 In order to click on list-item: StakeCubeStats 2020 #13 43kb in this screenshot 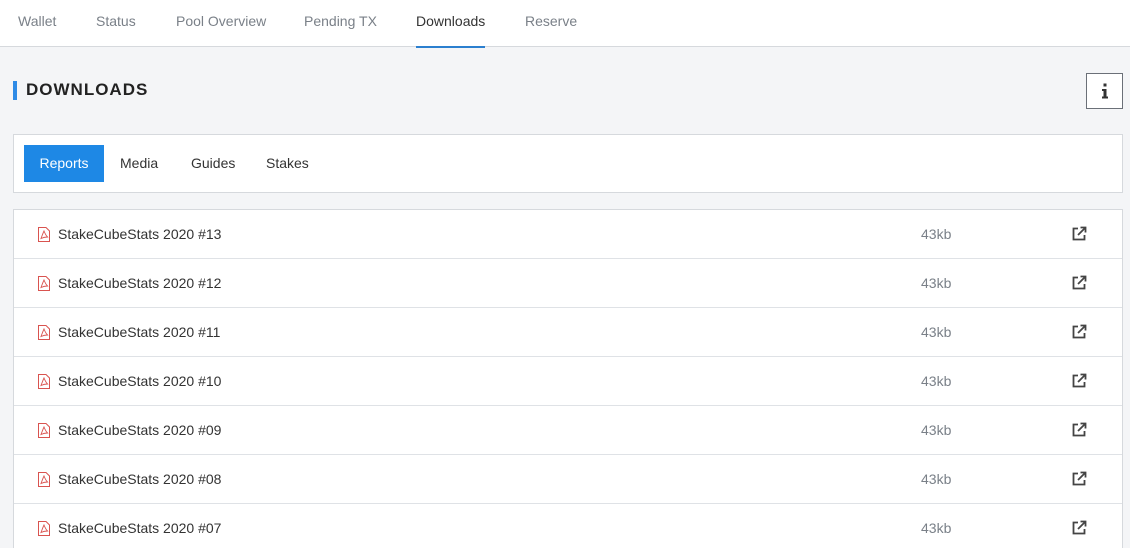, I will do `click(568, 234)`.